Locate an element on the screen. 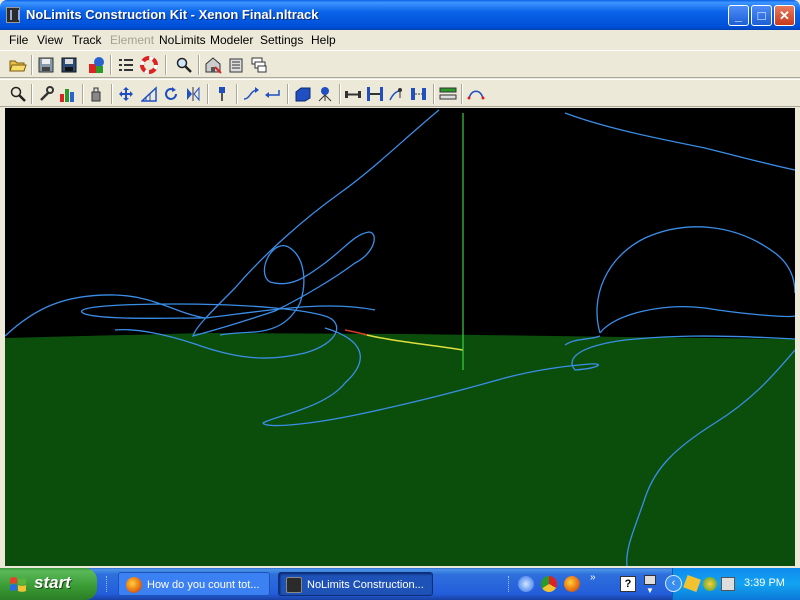 The width and height of the screenshot is (800, 600). shapes-icon is located at coordinates (96, 65).